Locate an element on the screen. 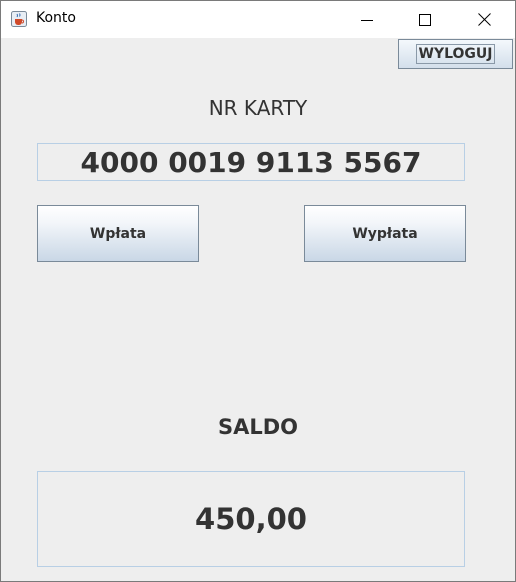  minimize-icon is located at coordinates (367, 20).